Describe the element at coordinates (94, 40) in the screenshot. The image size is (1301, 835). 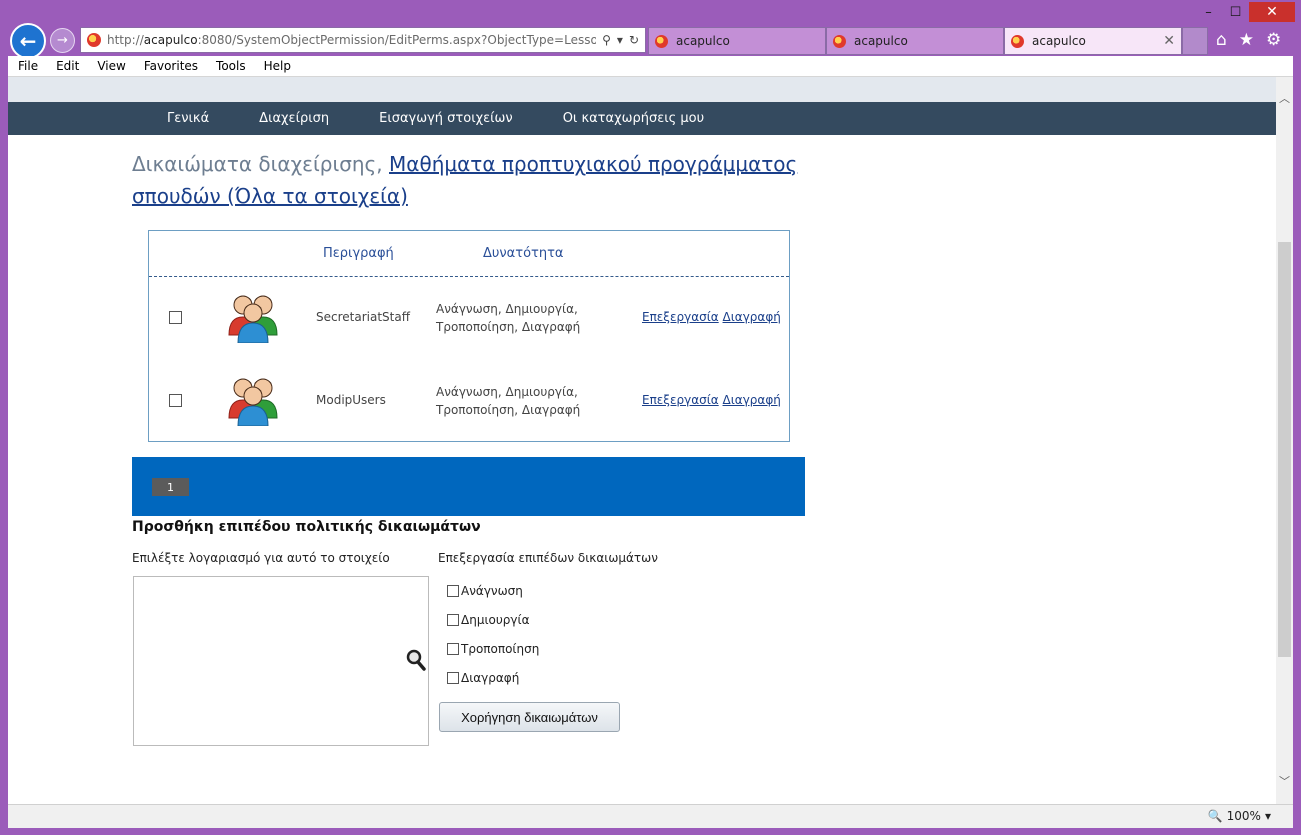
I see `site-favicon-icon` at that location.